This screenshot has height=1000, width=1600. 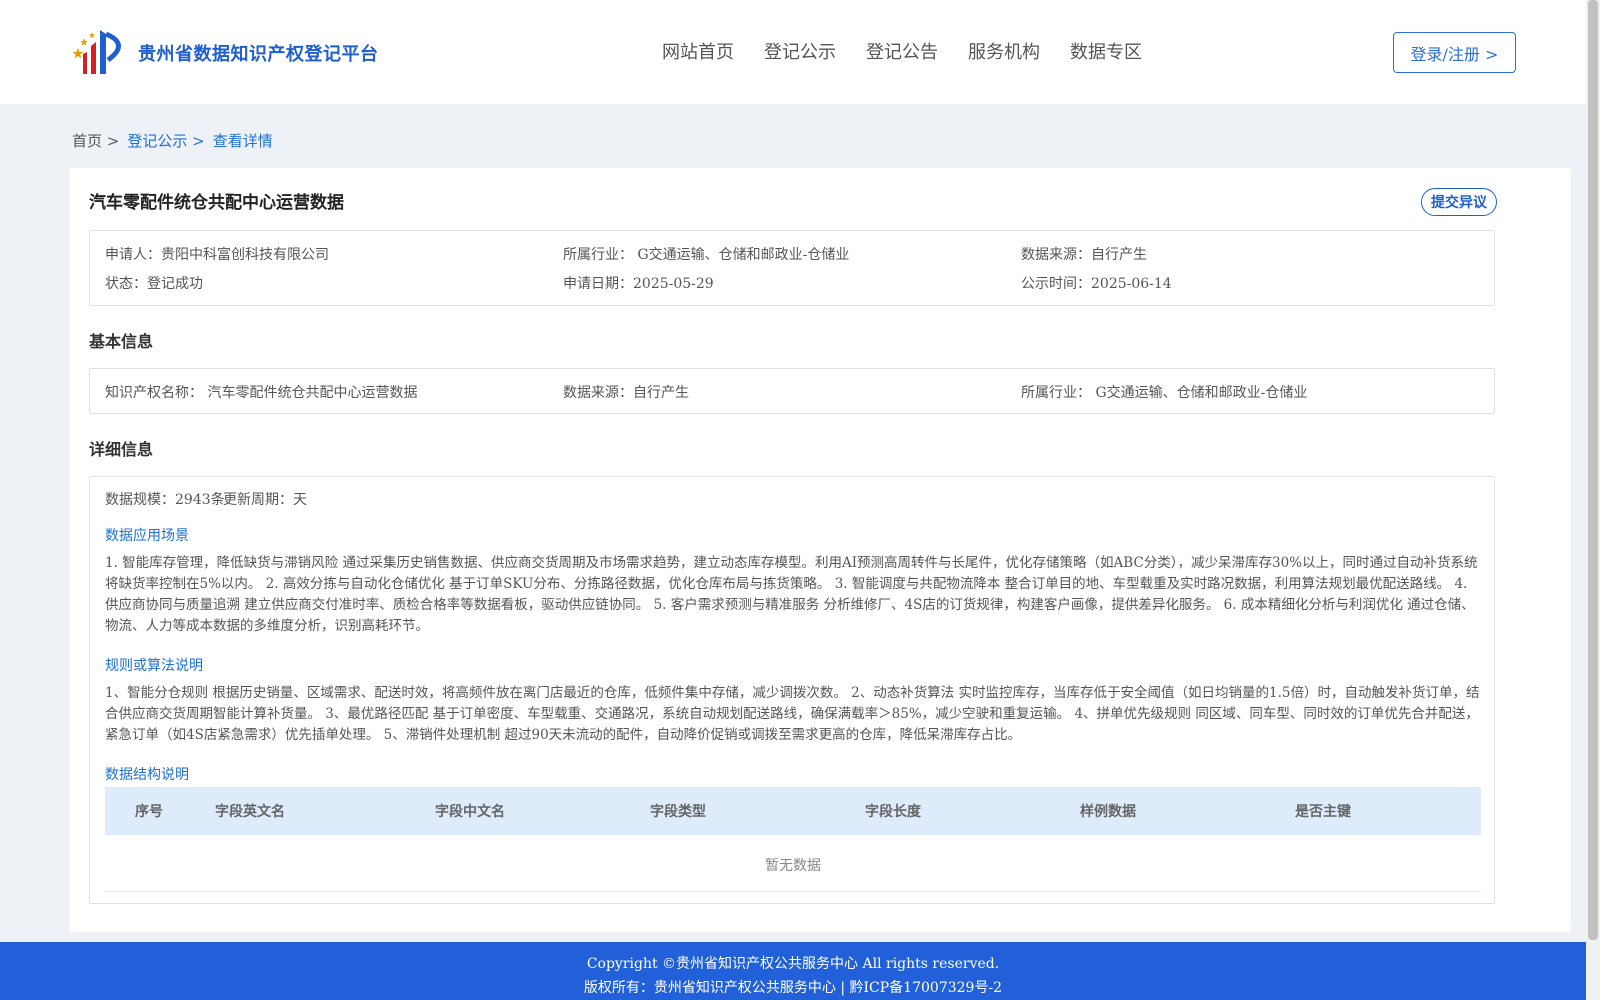 What do you see at coordinates (265, 500) in the screenshot?
I see `update-cycle-text: 更新周期：天` at bounding box center [265, 500].